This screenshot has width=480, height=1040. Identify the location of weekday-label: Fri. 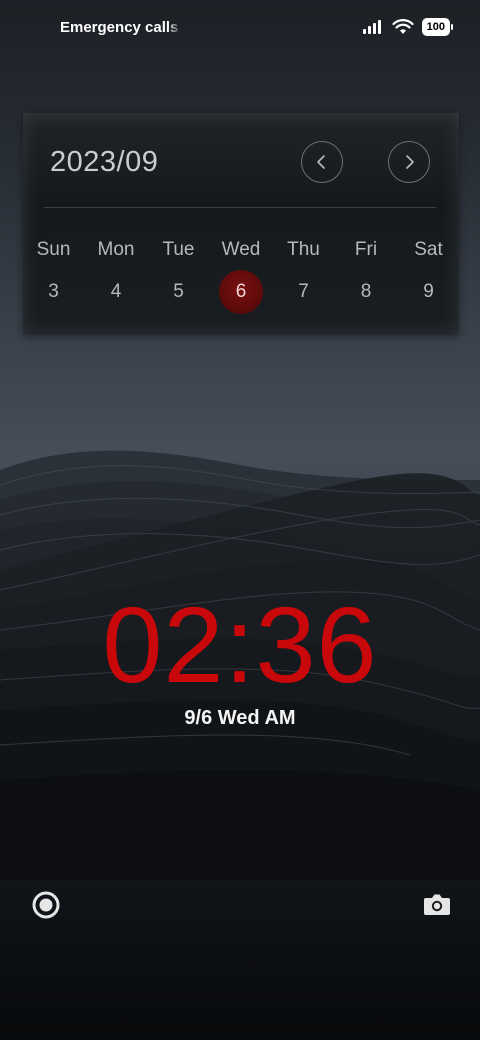
(366, 249).